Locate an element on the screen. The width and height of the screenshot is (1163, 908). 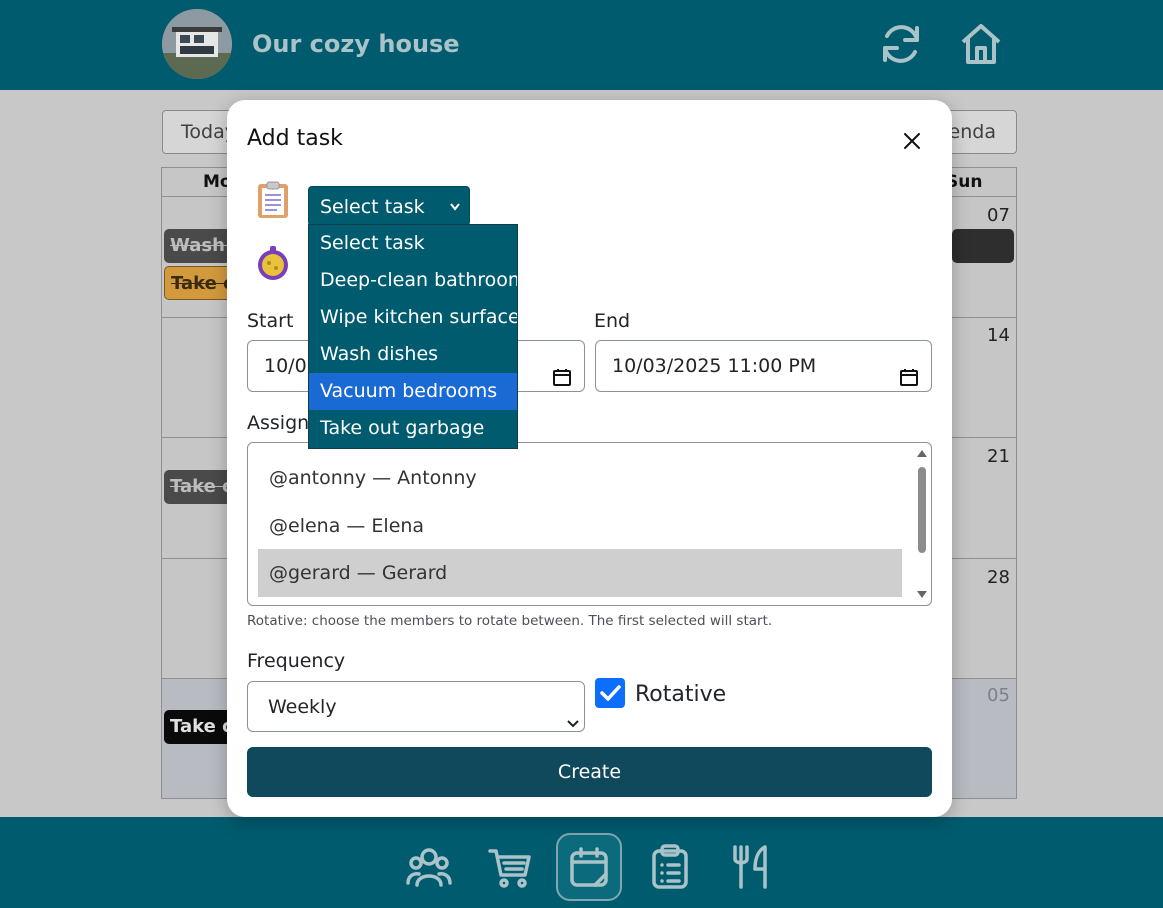
members-nav-button is located at coordinates (429, 867).